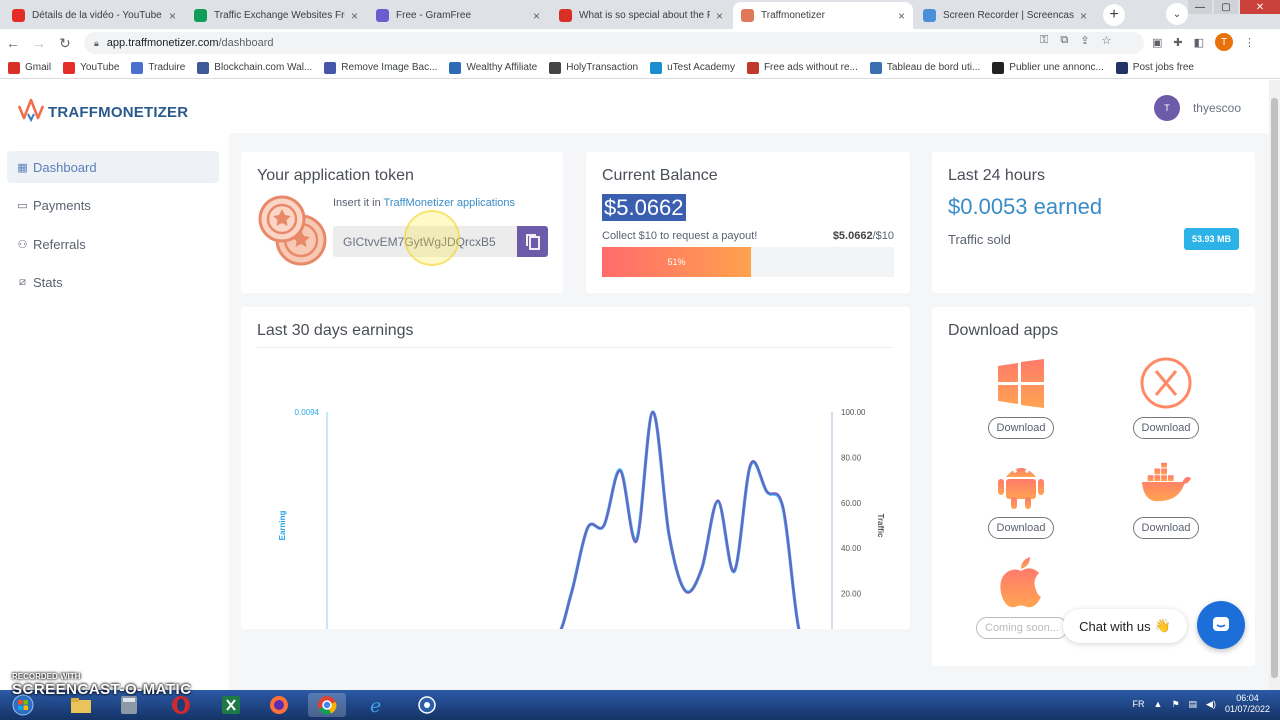 This screenshot has height=720, width=1280. Describe the element at coordinates (1064, 40) in the screenshot. I see `translate-icon: ⧉` at that location.